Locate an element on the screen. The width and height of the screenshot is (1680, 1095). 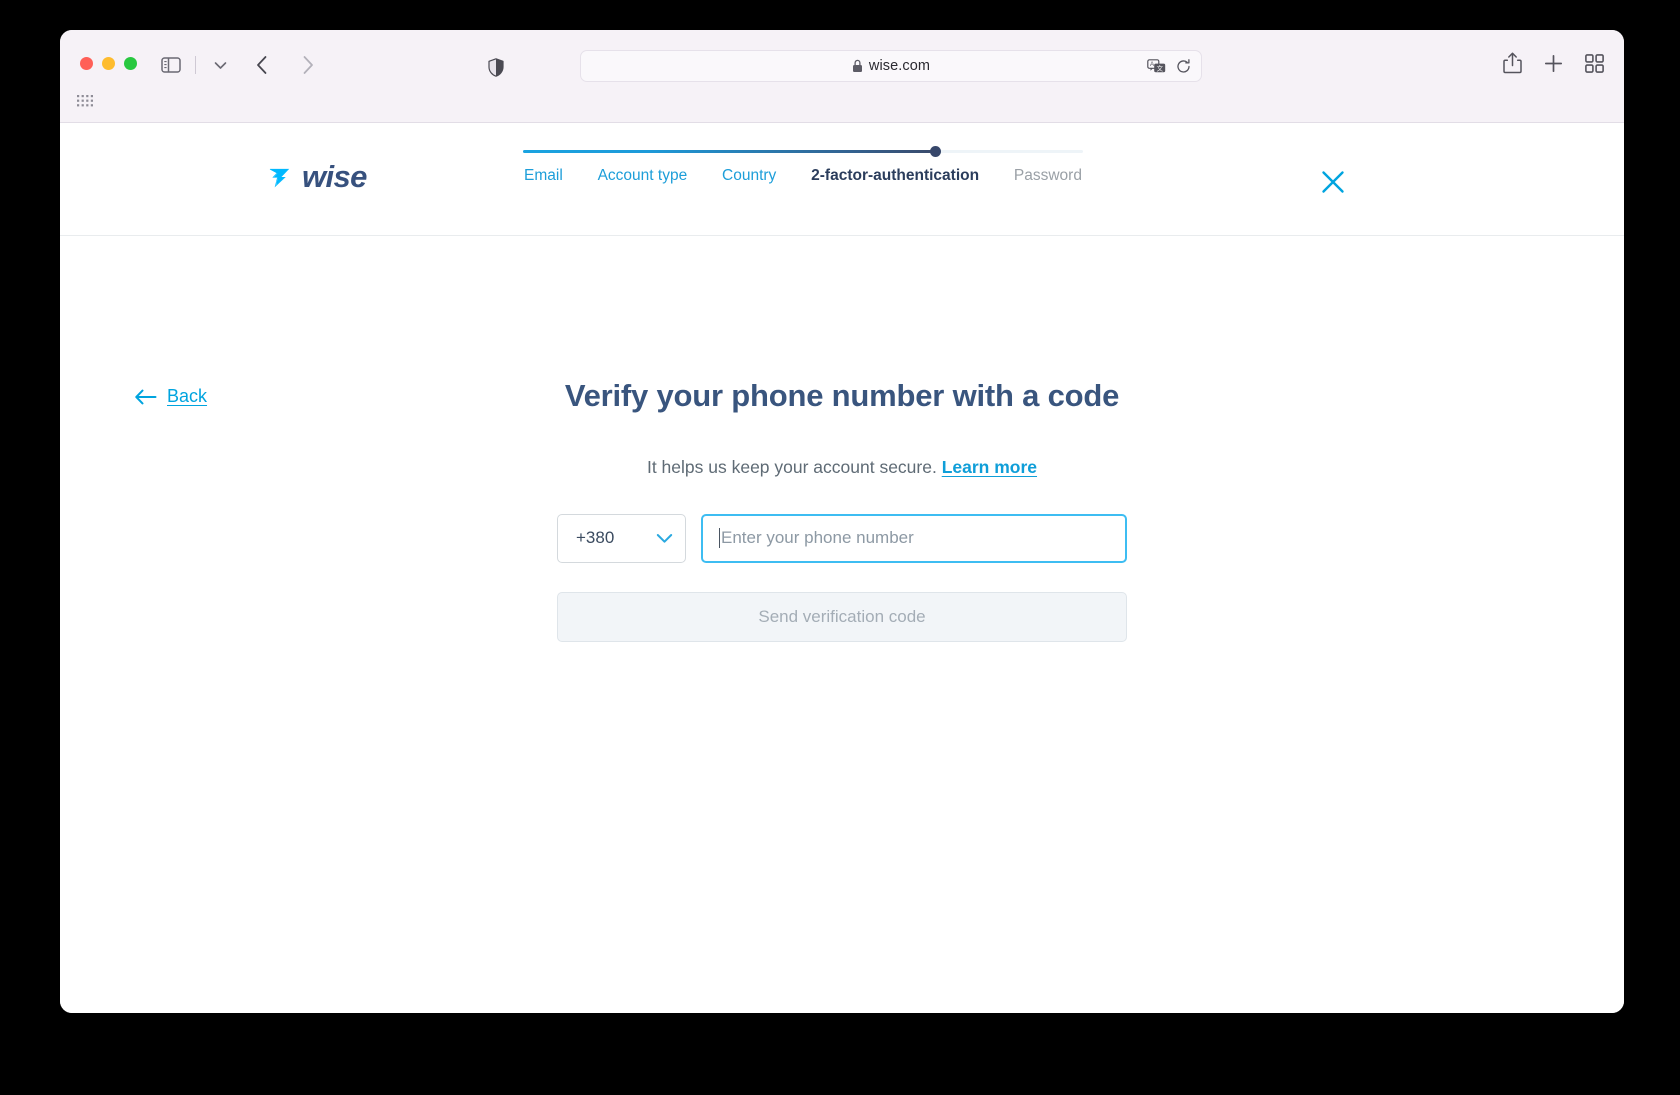
translate-icon: A 文 is located at coordinates (1156, 66).